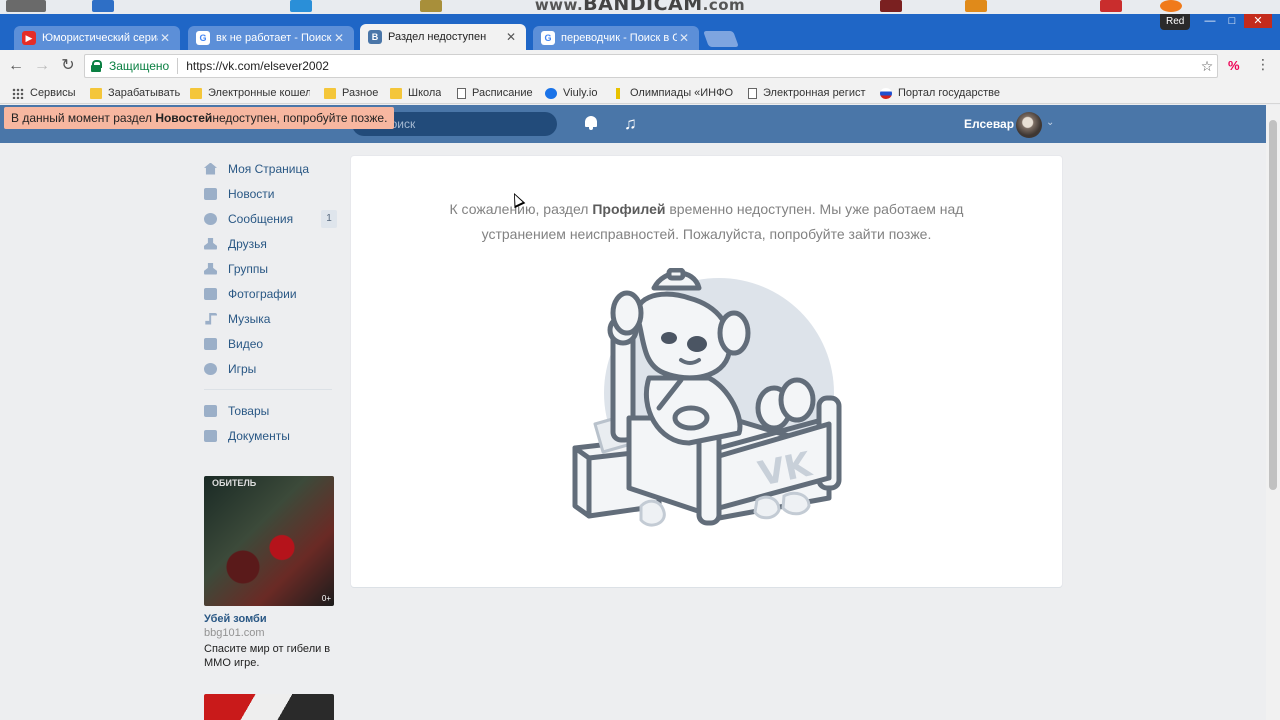 The height and width of the screenshot is (720, 1280). What do you see at coordinates (210, 193) in the screenshot?
I see `news-icon` at bounding box center [210, 193].